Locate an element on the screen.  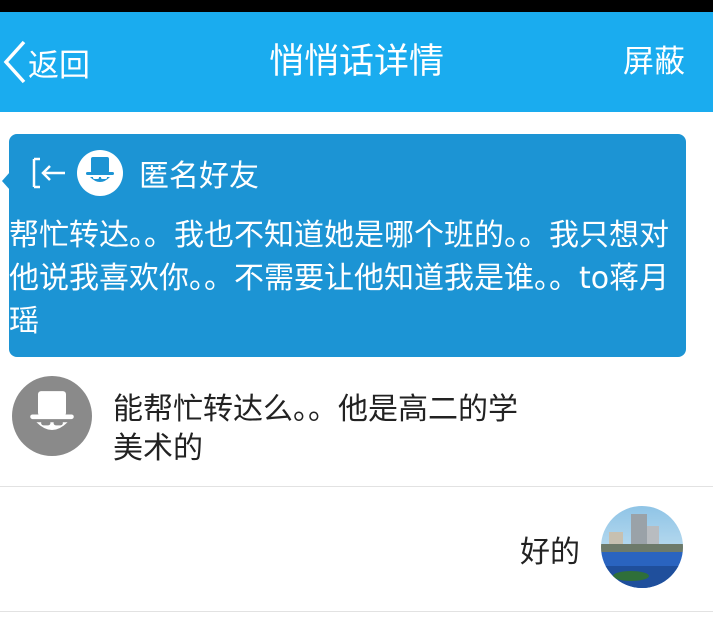
message-text: 能帮忙转达么。。他是高二的学美术的 is located at coordinates (315, 429).